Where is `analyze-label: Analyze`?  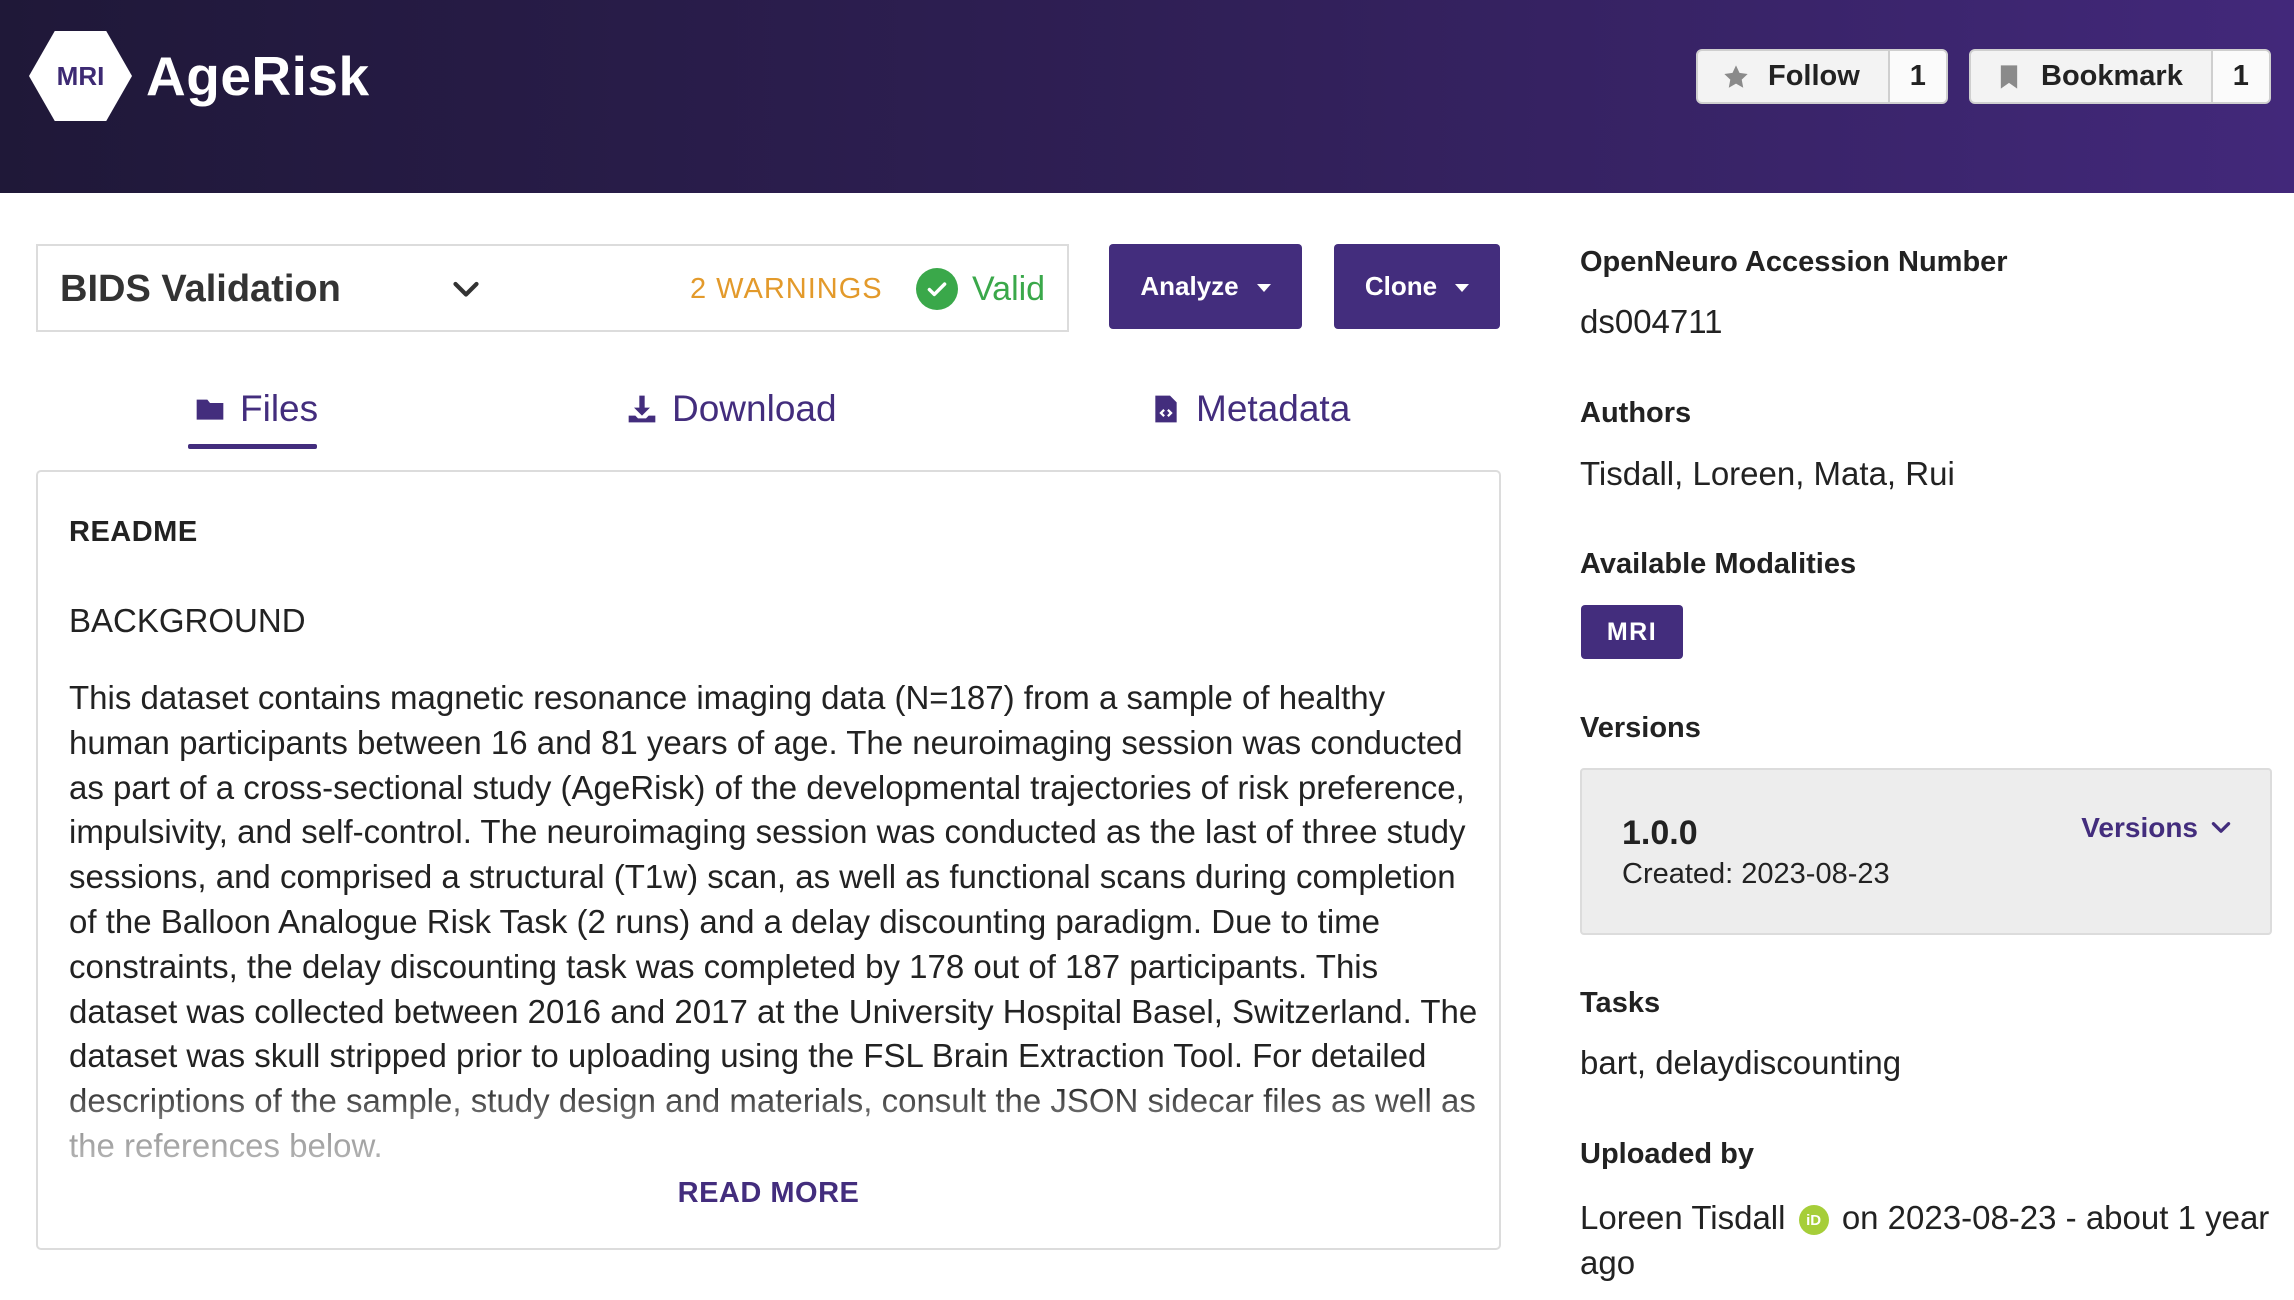 analyze-label: Analyze is located at coordinates (1189, 286).